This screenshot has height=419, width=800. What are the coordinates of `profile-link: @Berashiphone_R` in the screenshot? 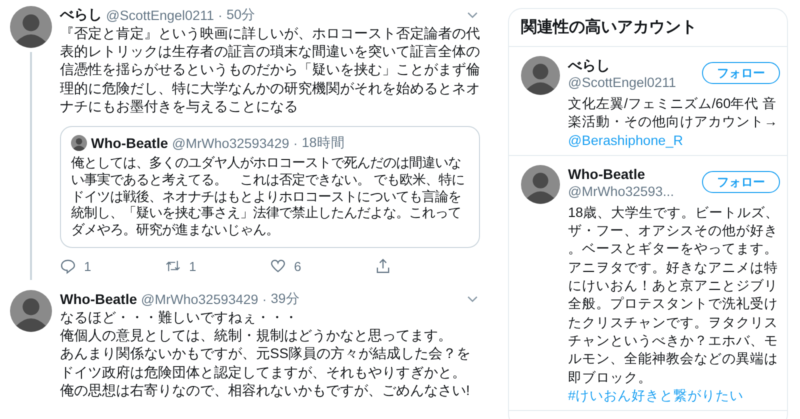 It's located at (626, 140).